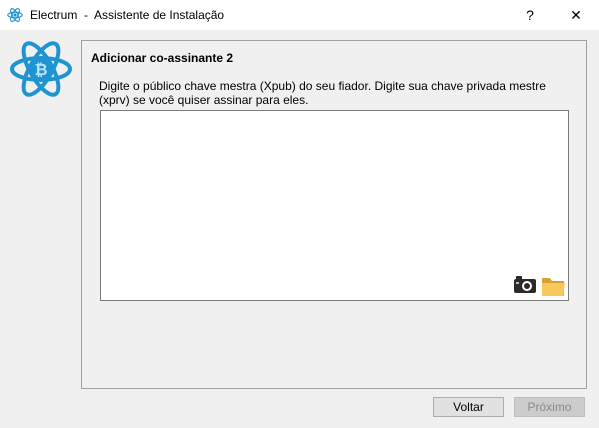 This screenshot has height=428, width=599. I want to click on next-button: Próximo, so click(549, 407).